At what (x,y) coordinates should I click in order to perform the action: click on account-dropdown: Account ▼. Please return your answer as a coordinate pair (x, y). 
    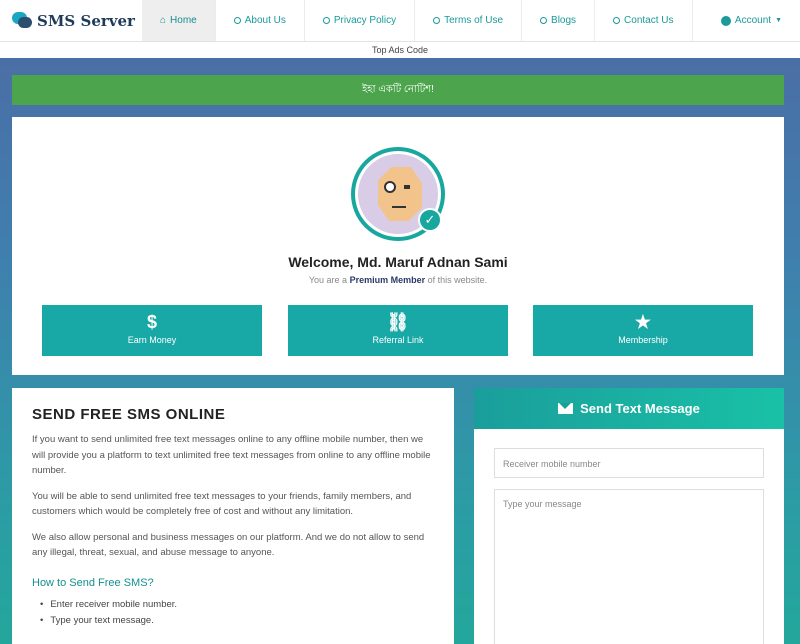
    Looking at the image, I should click on (760, 20).